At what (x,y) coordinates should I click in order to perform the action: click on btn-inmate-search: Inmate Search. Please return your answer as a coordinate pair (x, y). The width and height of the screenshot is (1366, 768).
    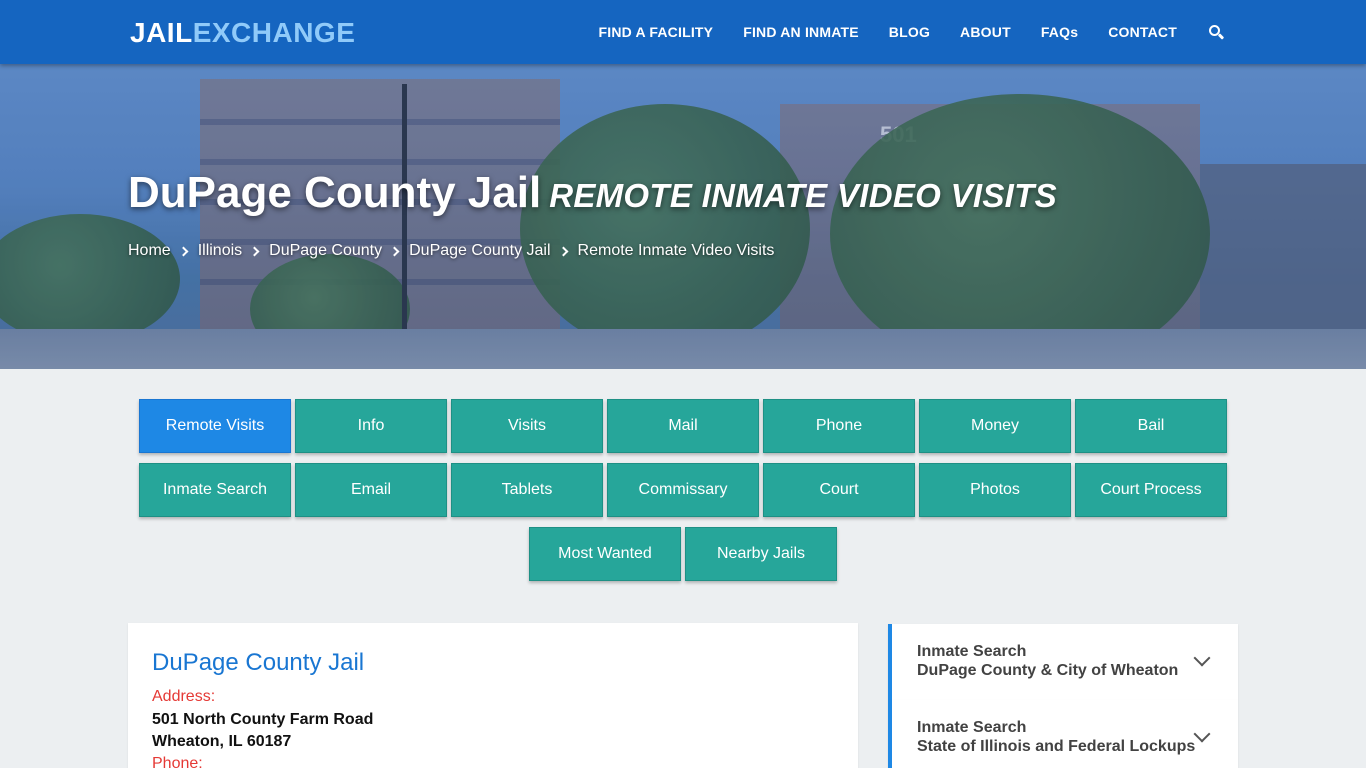
    Looking at the image, I should click on (215, 490).